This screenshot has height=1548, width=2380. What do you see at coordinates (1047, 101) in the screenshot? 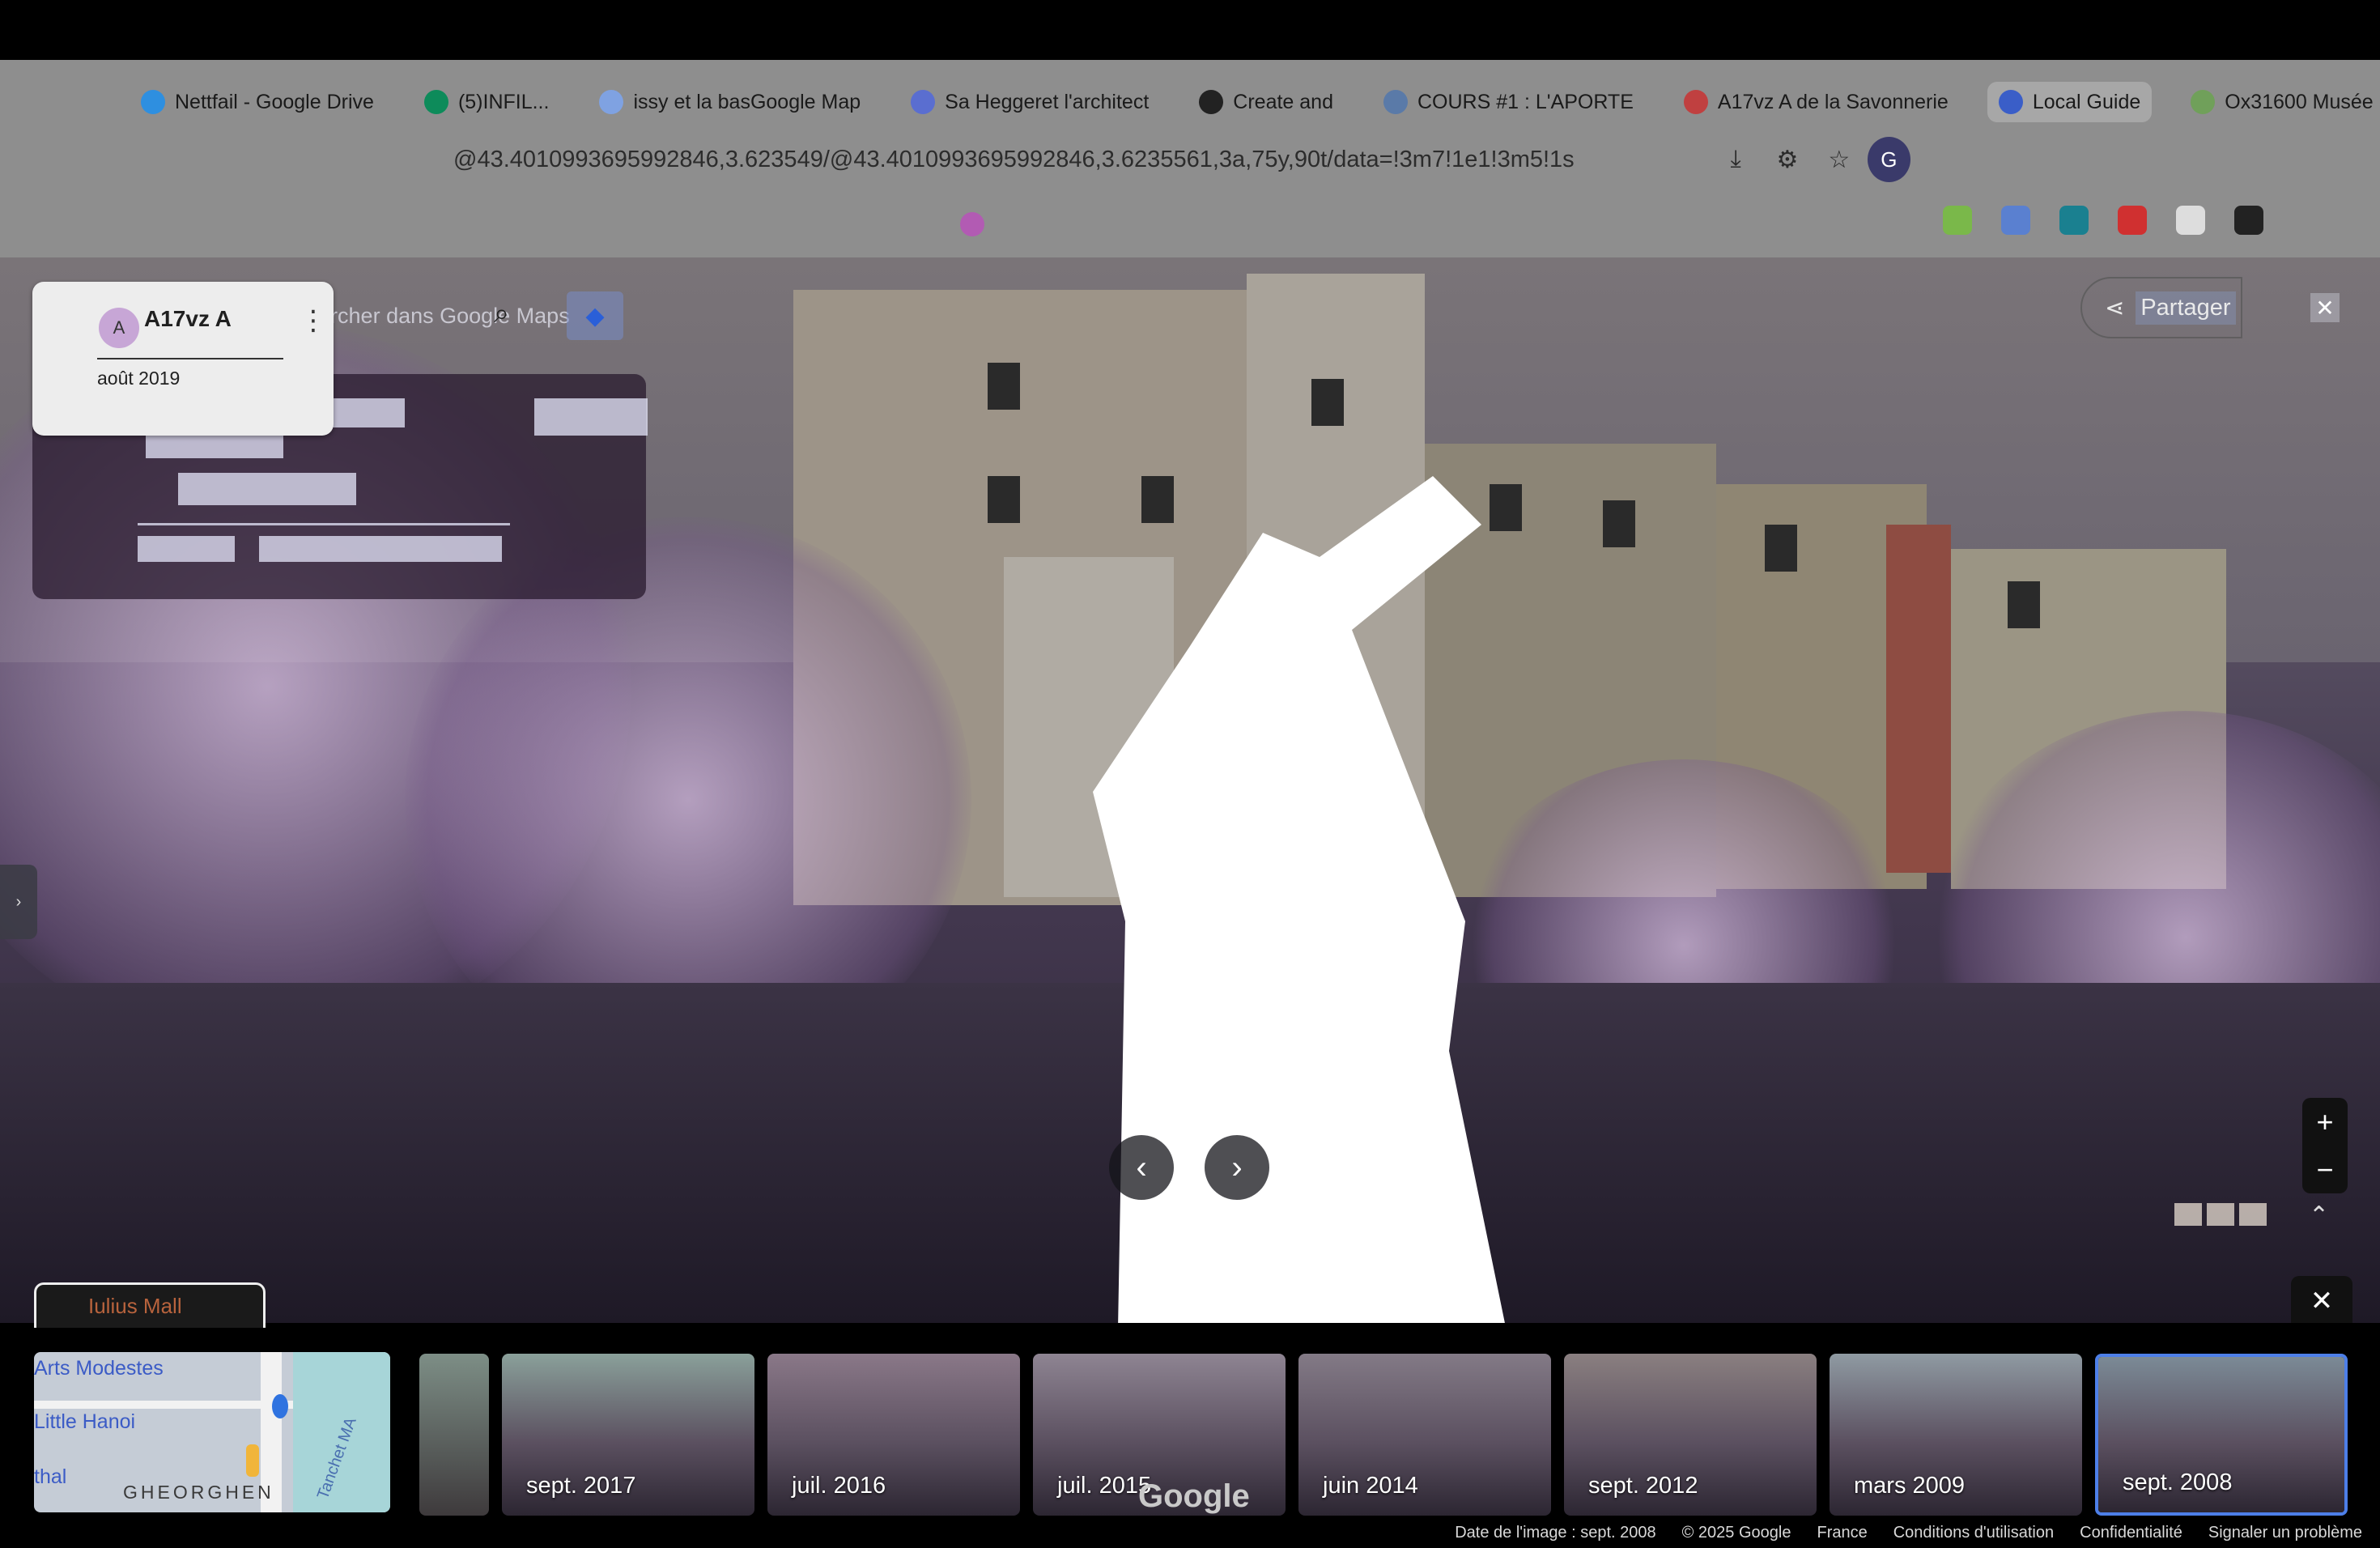
I see `tab-label: Sa Heggeret l'architect` at bounding box center [1047, 101].